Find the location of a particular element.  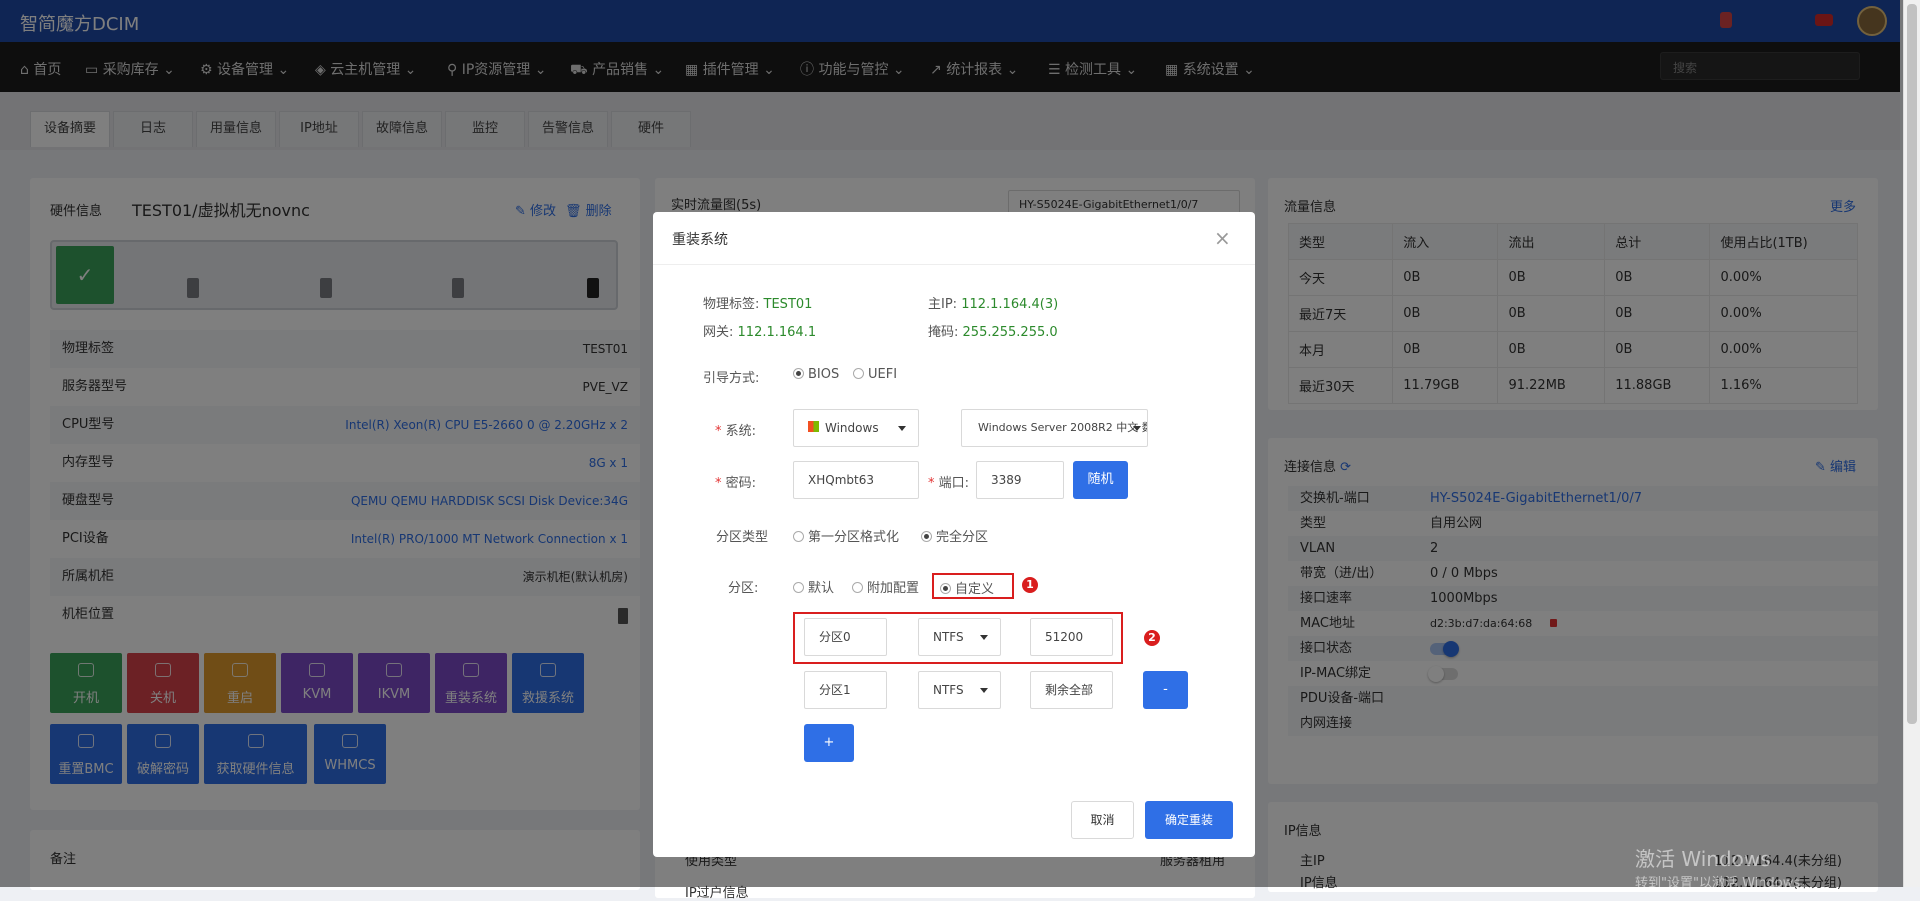

confirm-reinstall-button: 确定重装 is located at coordinates (1189, 820).